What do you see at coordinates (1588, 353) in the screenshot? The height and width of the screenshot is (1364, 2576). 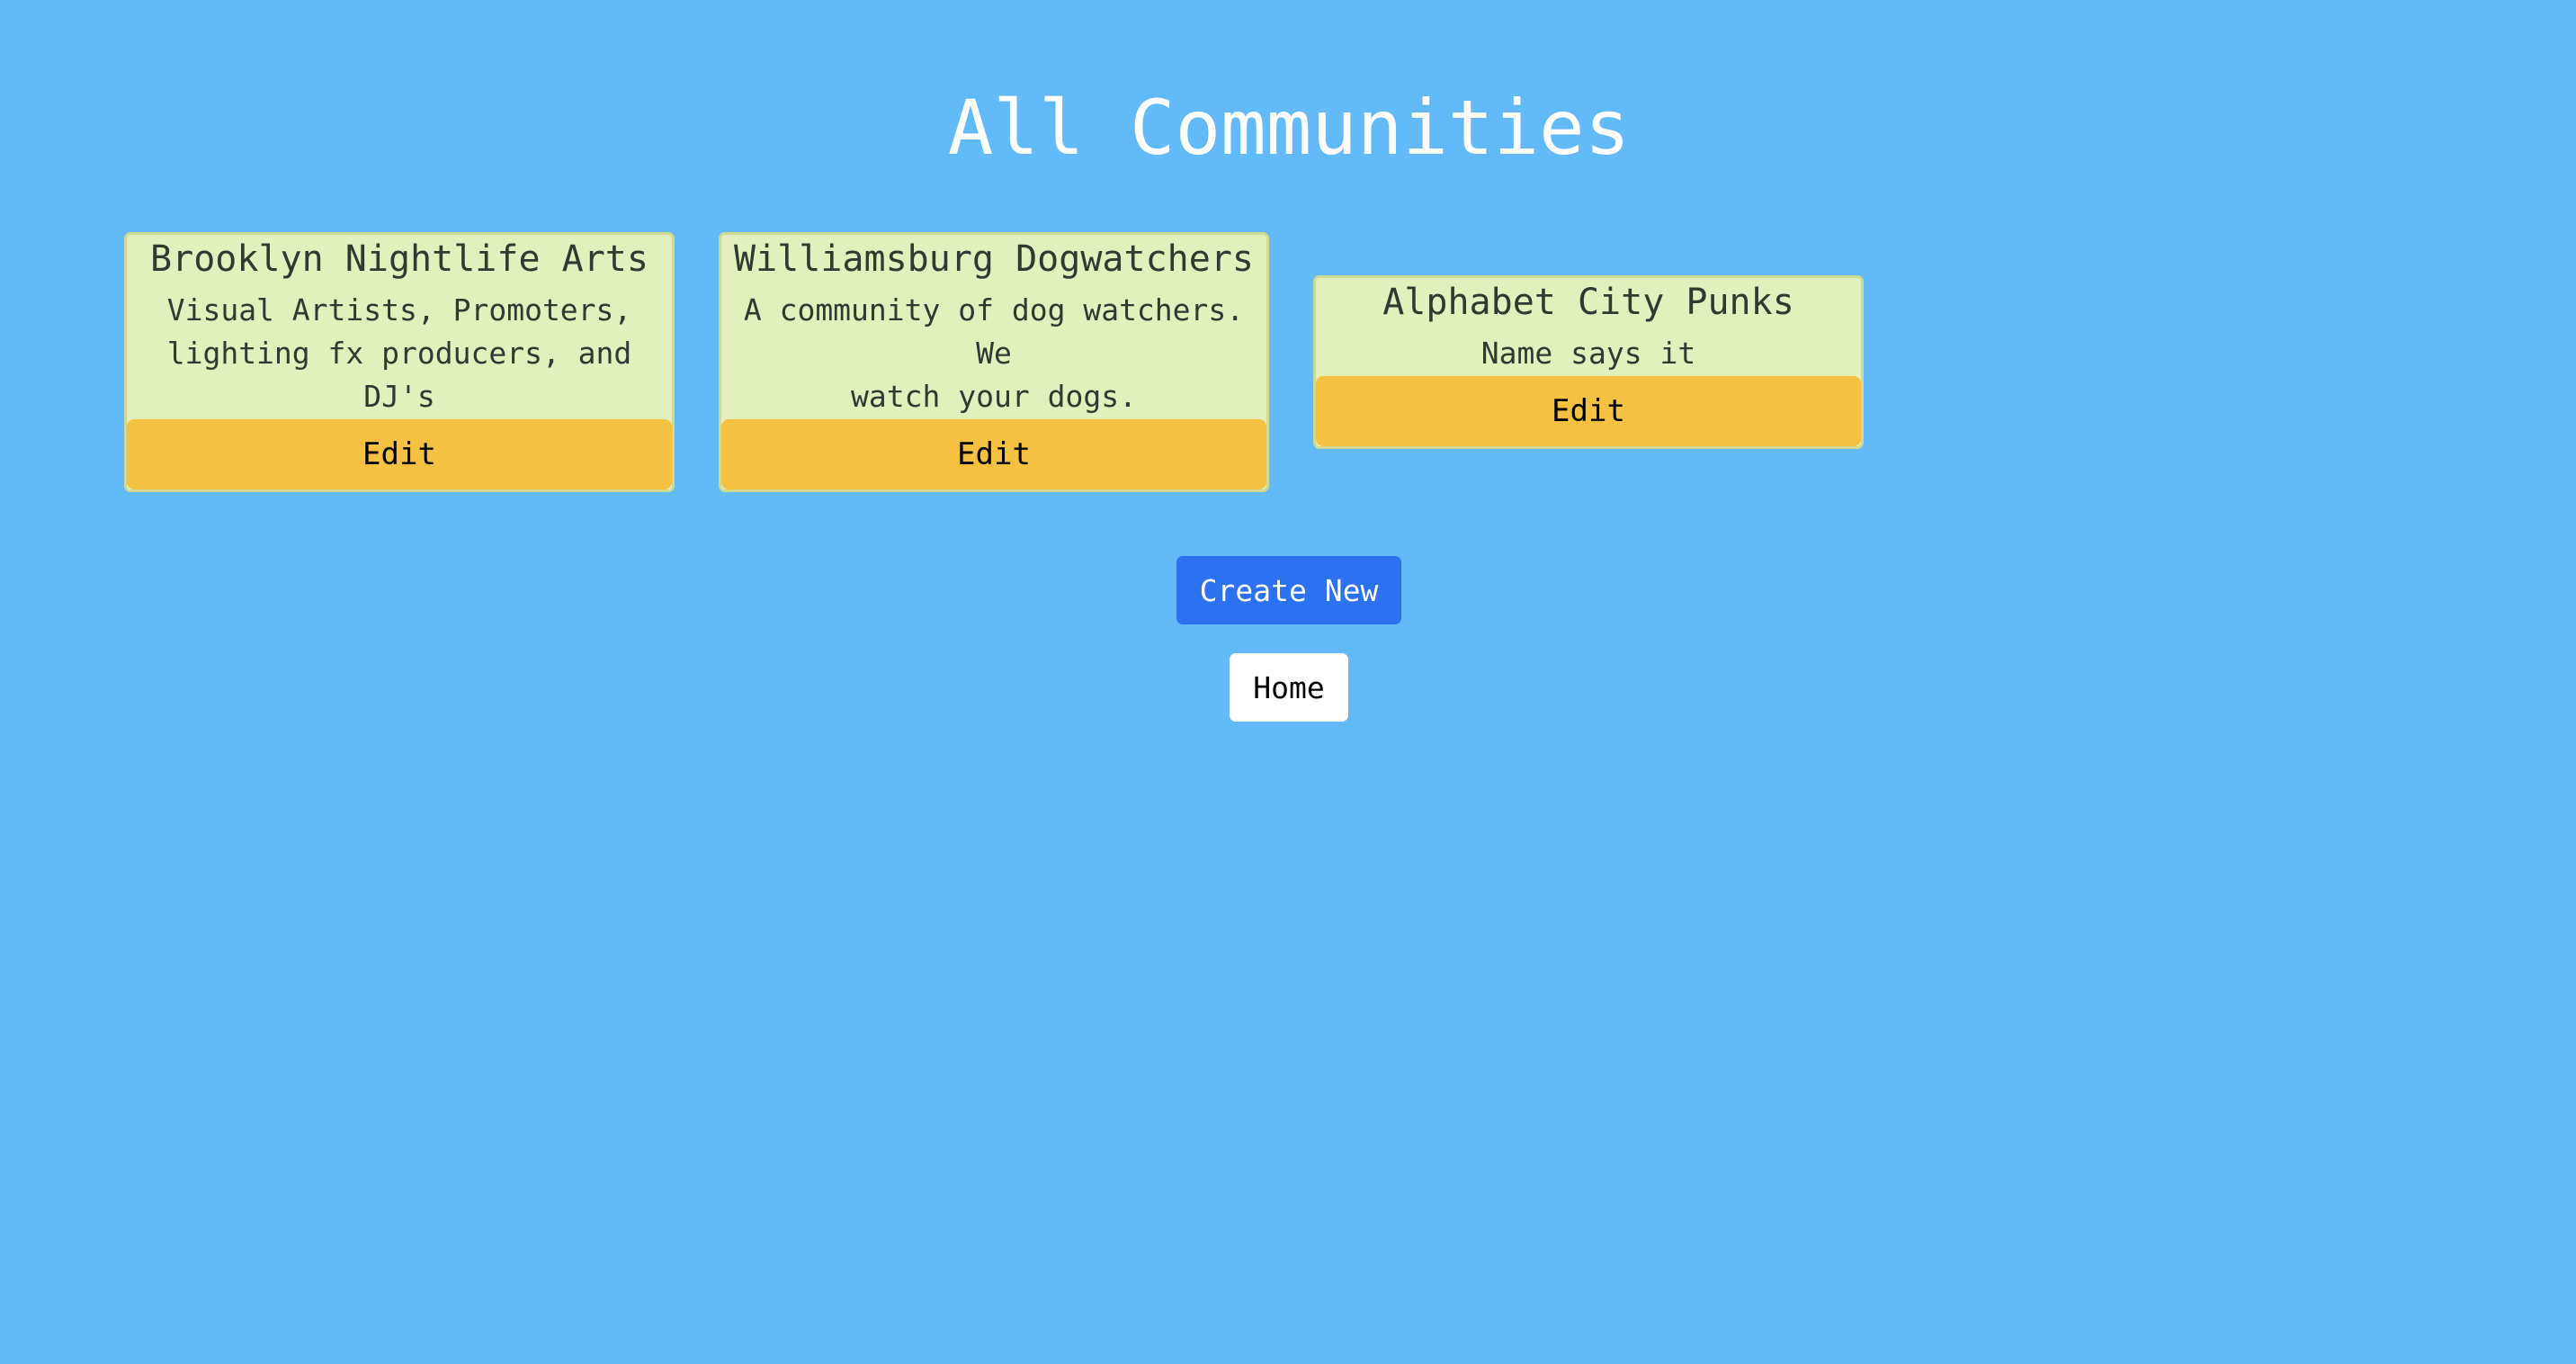 I see `community-description: Name says it` at bounding box center [1588, 353].